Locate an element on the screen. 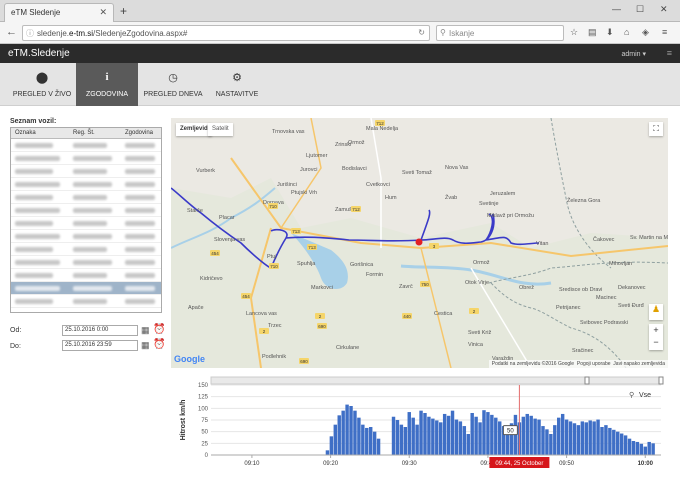  new-tab-icon: + is located at coordinates (123, 11).